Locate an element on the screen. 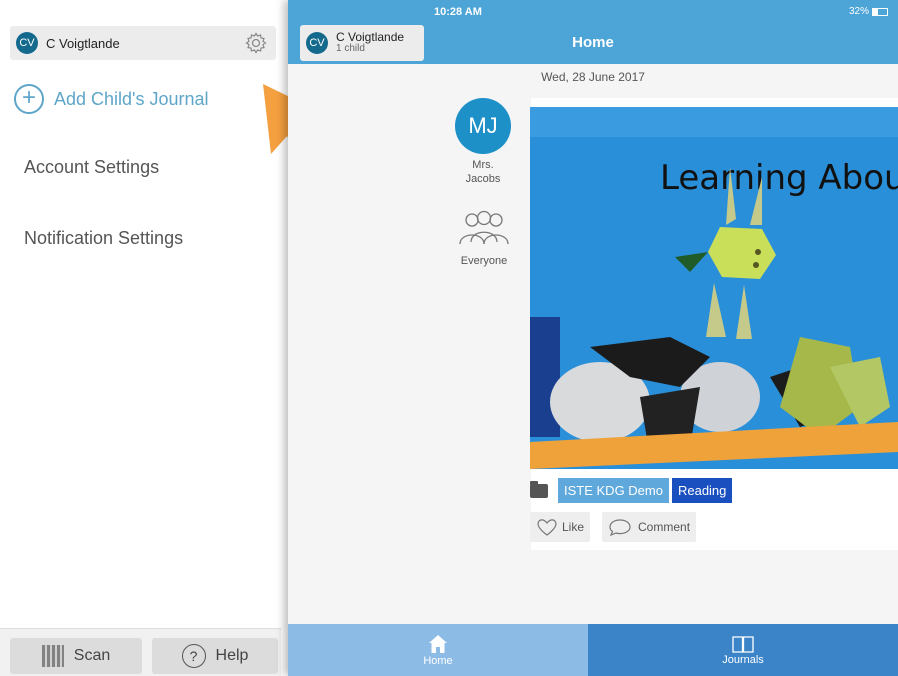 Image resolution: width=898 pixels, height=676 pixels. gear-icon is located at coordinates (256, 43).